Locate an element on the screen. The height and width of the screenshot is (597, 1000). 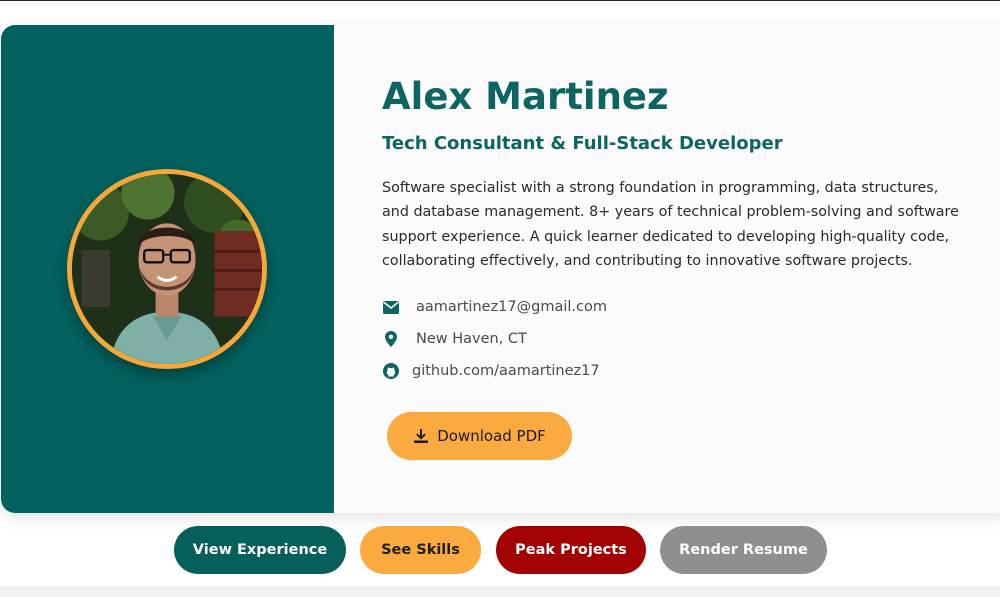
contact-email: aamartinez17@gmail.com is located at coordinates (494, 307).